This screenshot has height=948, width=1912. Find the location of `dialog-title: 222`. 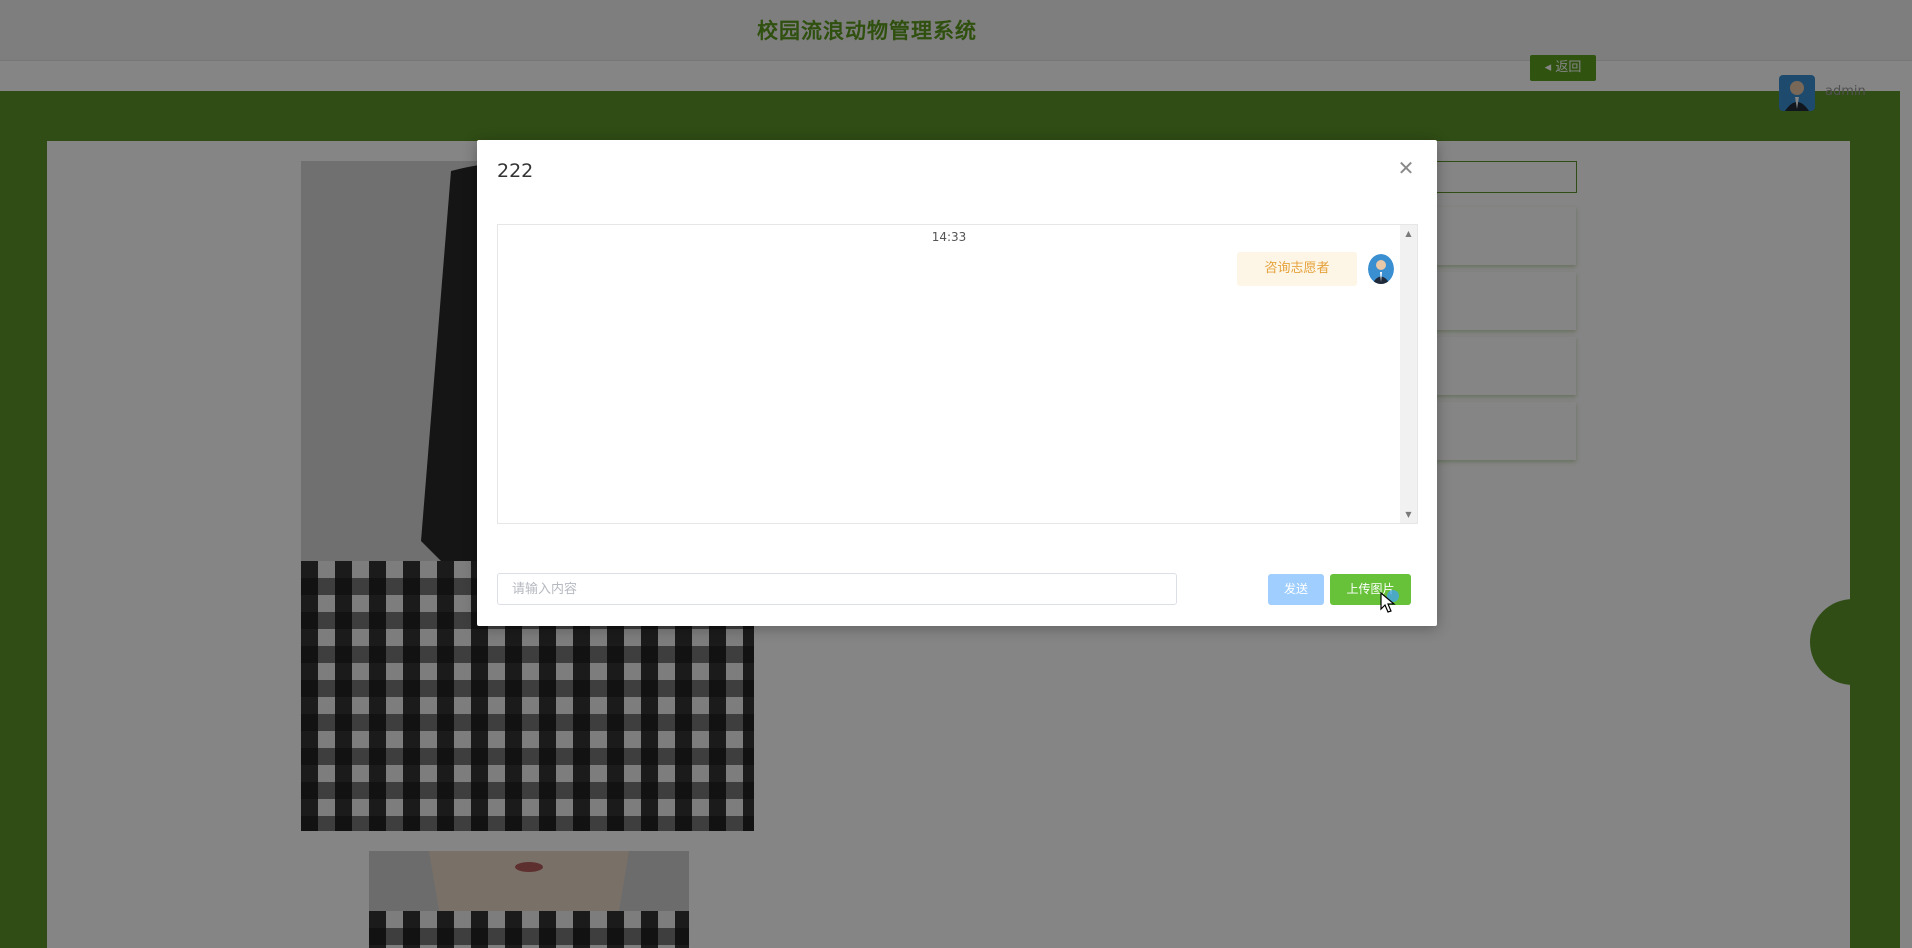

dialog-title: 222 is located at coordinates (515, 171).